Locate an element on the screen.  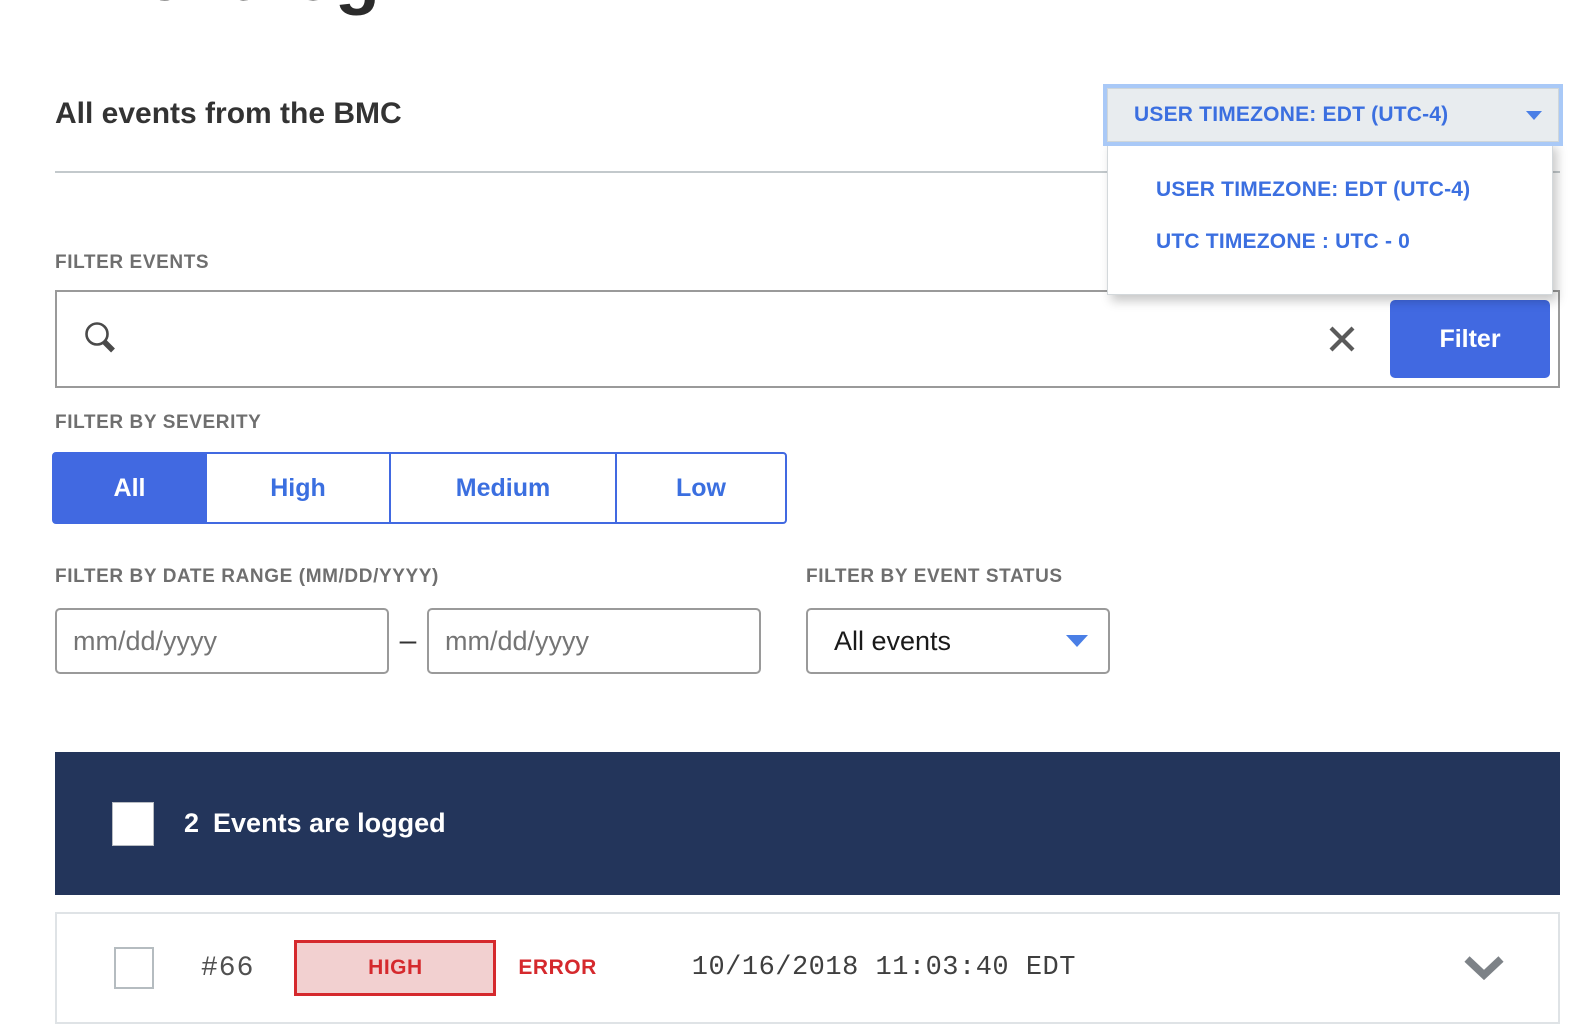
severity-option-low: Low is located at coordinates (701, 488).